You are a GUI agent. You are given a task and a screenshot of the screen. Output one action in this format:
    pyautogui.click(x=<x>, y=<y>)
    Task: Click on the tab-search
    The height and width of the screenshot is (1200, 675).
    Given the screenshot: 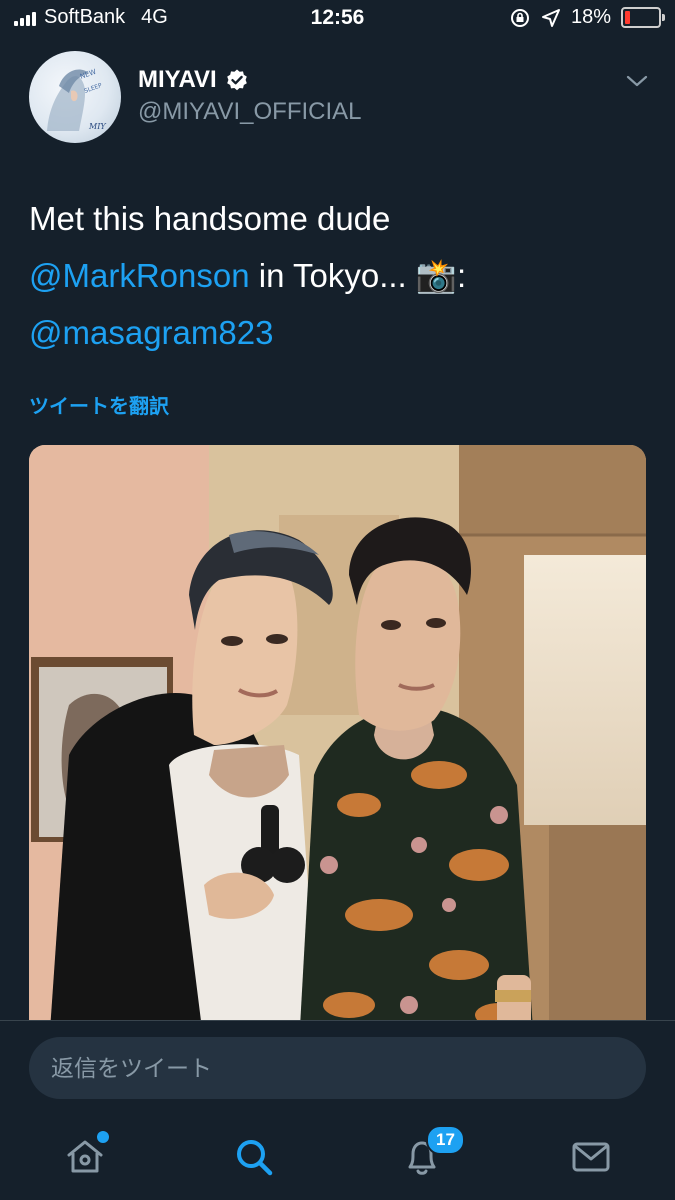 What is the action you would take?
    pyautogui.click(x=254, y=1157)
    